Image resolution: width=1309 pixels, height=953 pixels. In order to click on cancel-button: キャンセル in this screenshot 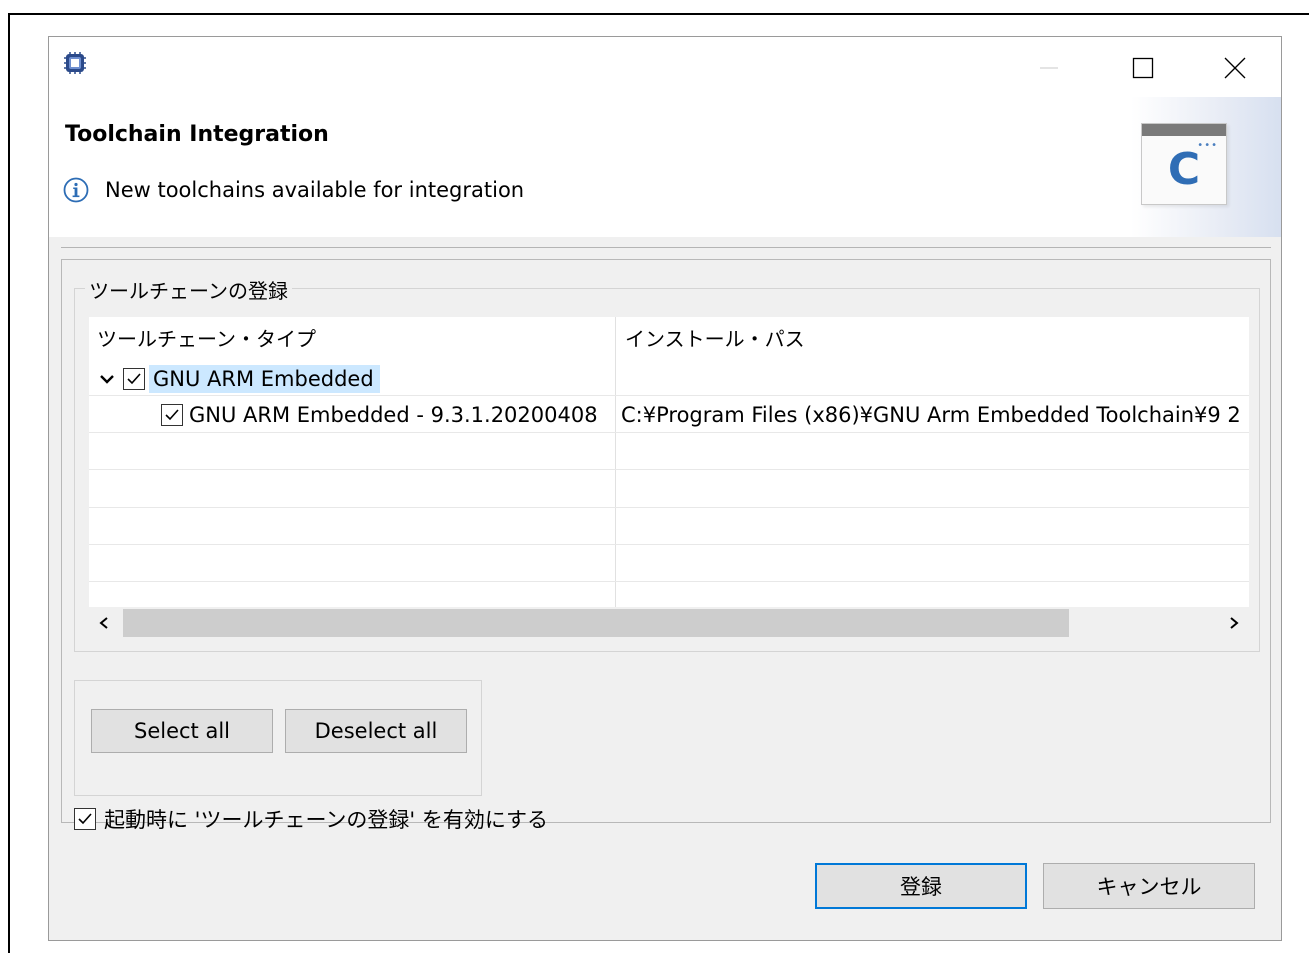, I will do `click(1149, 886)`.